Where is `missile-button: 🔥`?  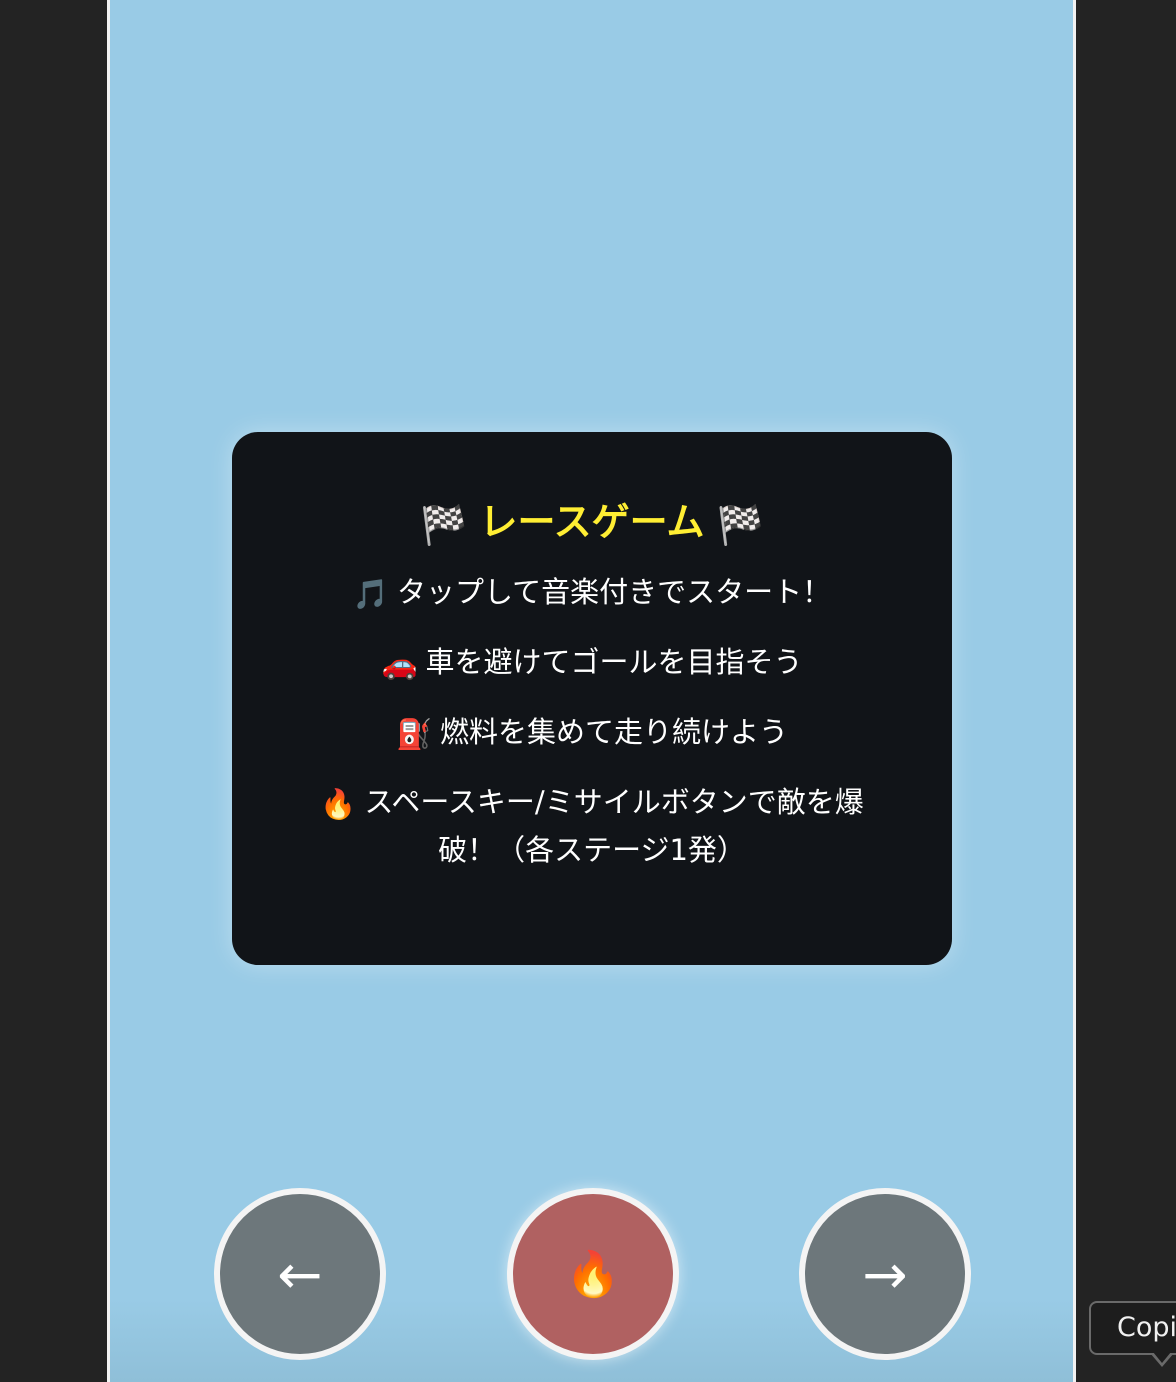
missile-button: 🔥 is located at coordinates (593, 1274).